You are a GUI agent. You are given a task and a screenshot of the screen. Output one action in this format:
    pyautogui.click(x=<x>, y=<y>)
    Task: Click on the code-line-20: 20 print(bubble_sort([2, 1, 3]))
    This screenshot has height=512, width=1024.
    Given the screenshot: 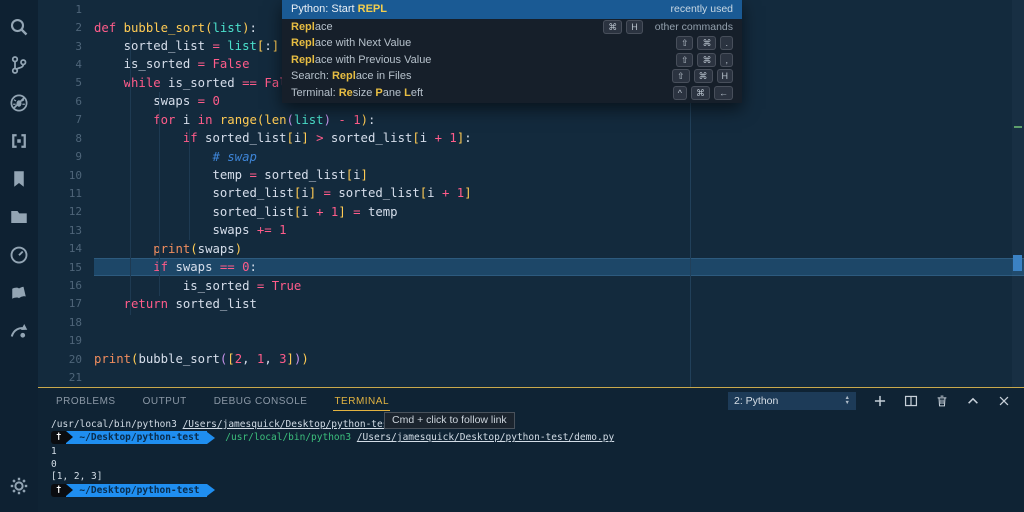 What is the action you would take?
    pyautogui.click(x=531, y=359)
    